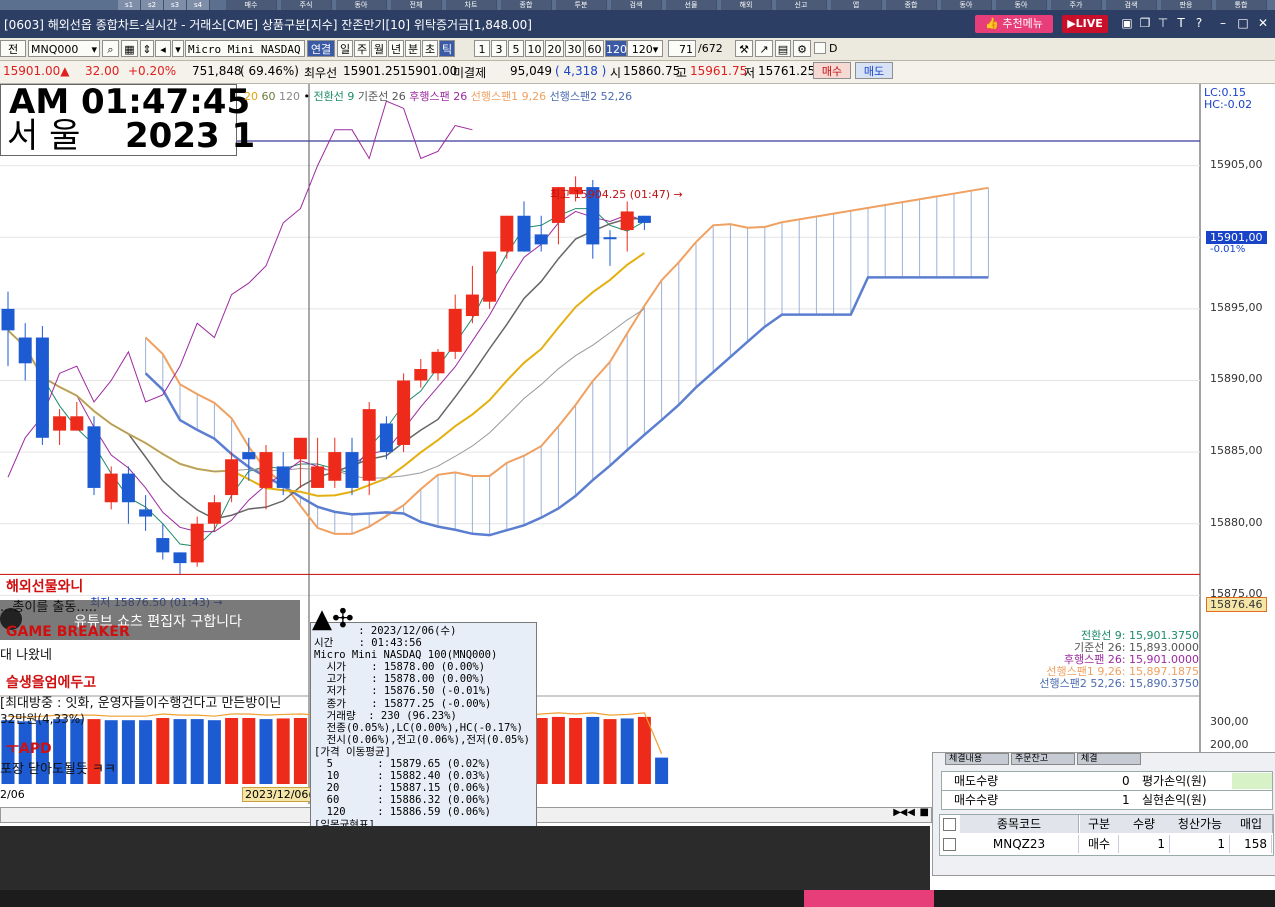 Image resolution: width=1275 pixels, height=907 pixels. Describe the element at coordinates (856, 5) in the screenshot. I see `top-menu-item: 앱` at that location.